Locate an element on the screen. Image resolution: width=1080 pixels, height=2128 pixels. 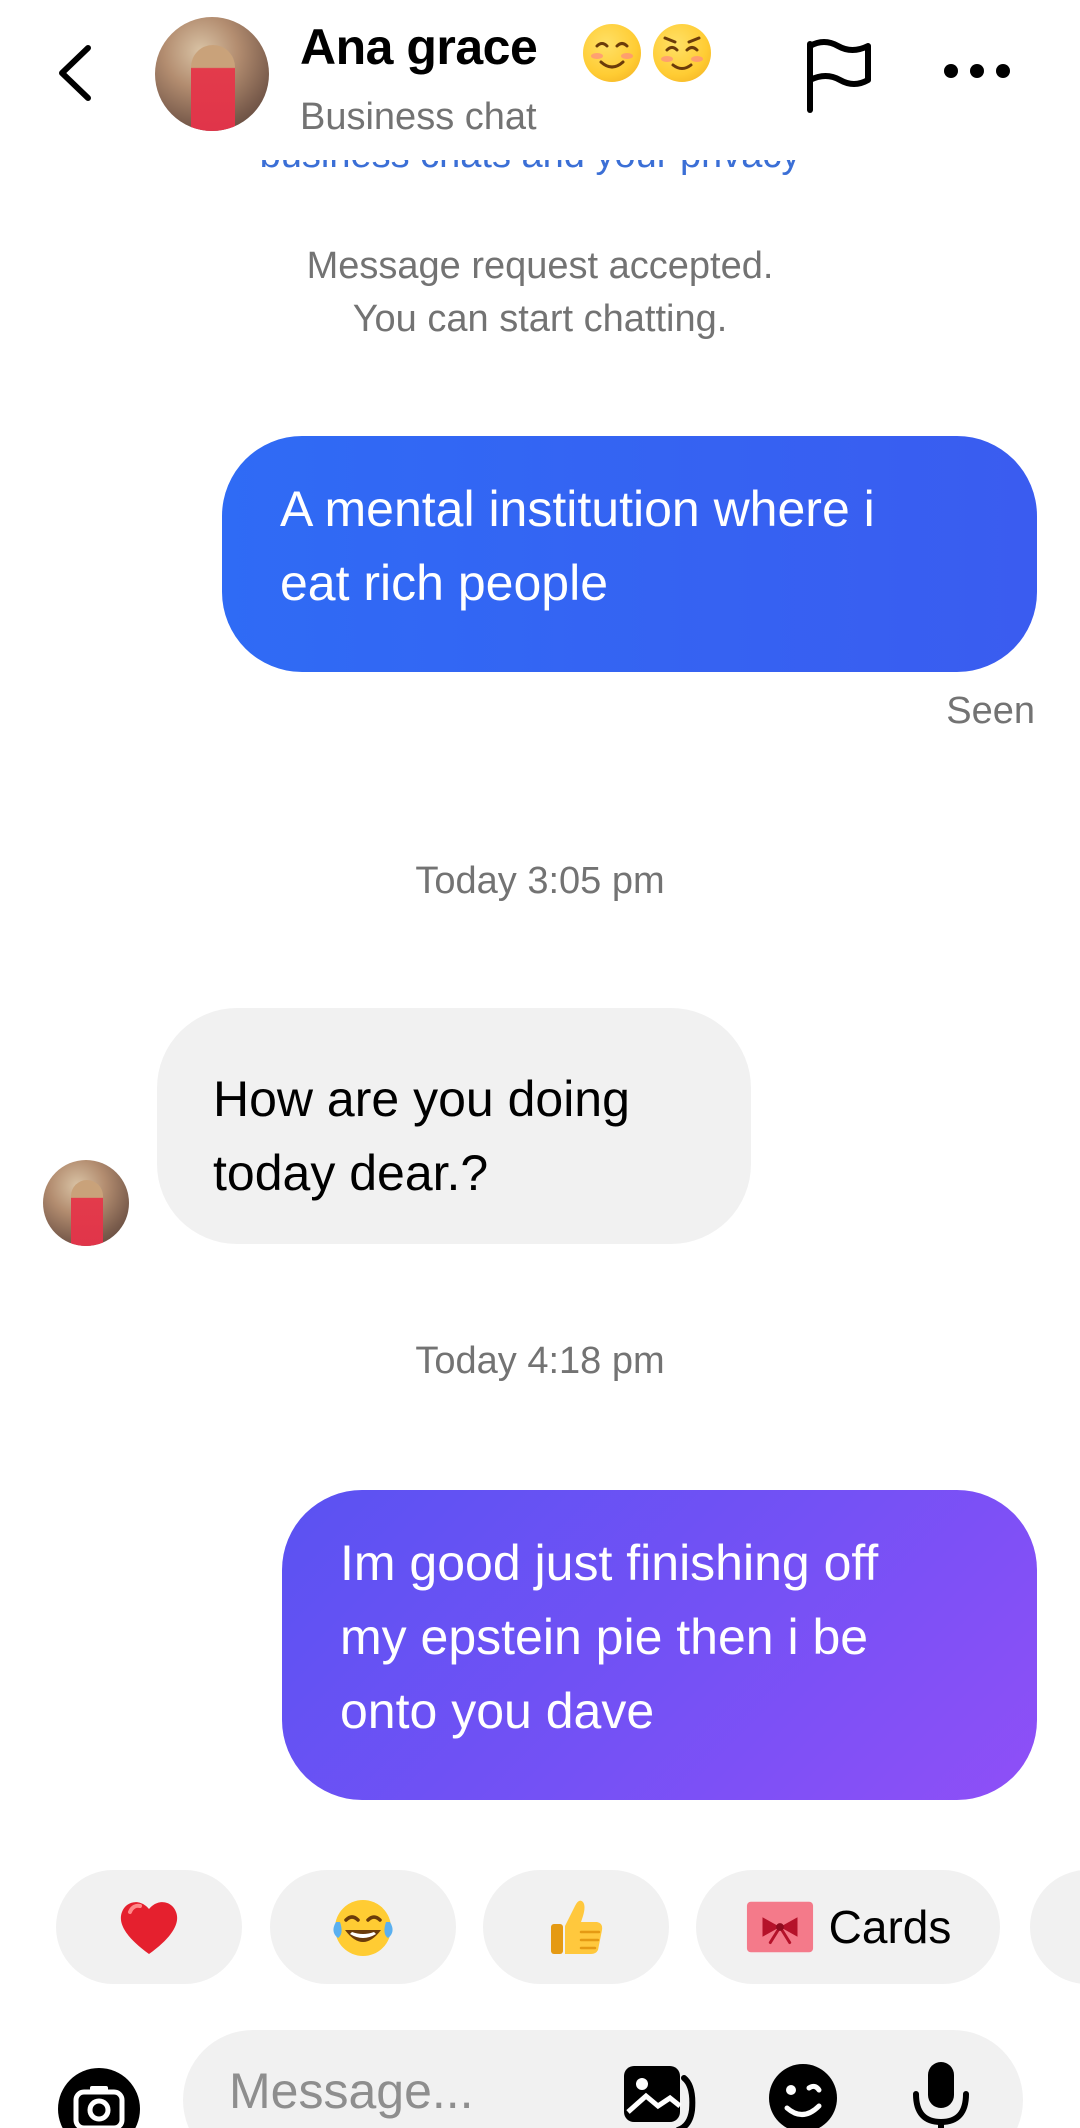
cards-button: Cards is located at coordinates (848, 1927).